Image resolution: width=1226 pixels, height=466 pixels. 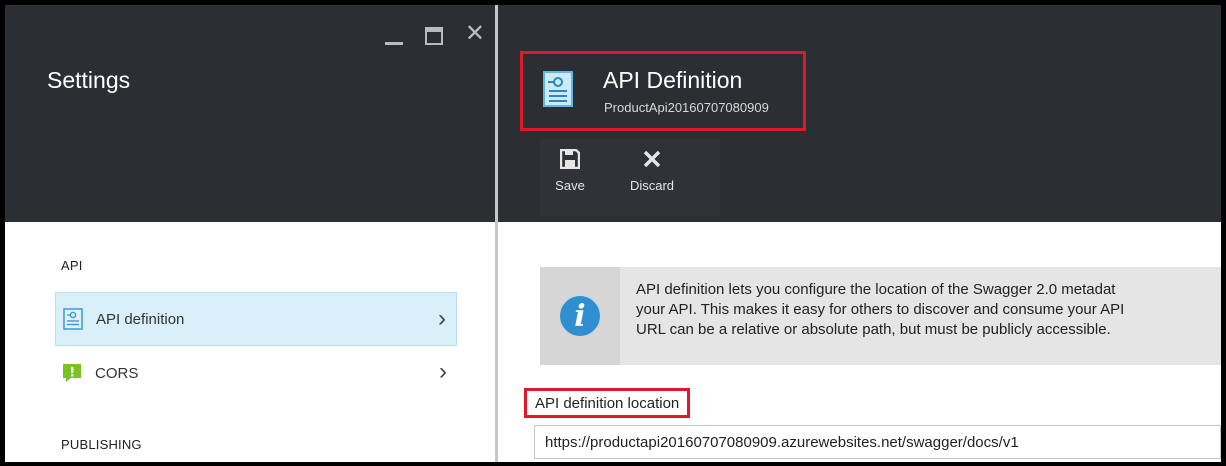 What do you see at coordinates (393, 43) in the screenshot?
I see `minimize-icon` at bounding box center [393, 43].